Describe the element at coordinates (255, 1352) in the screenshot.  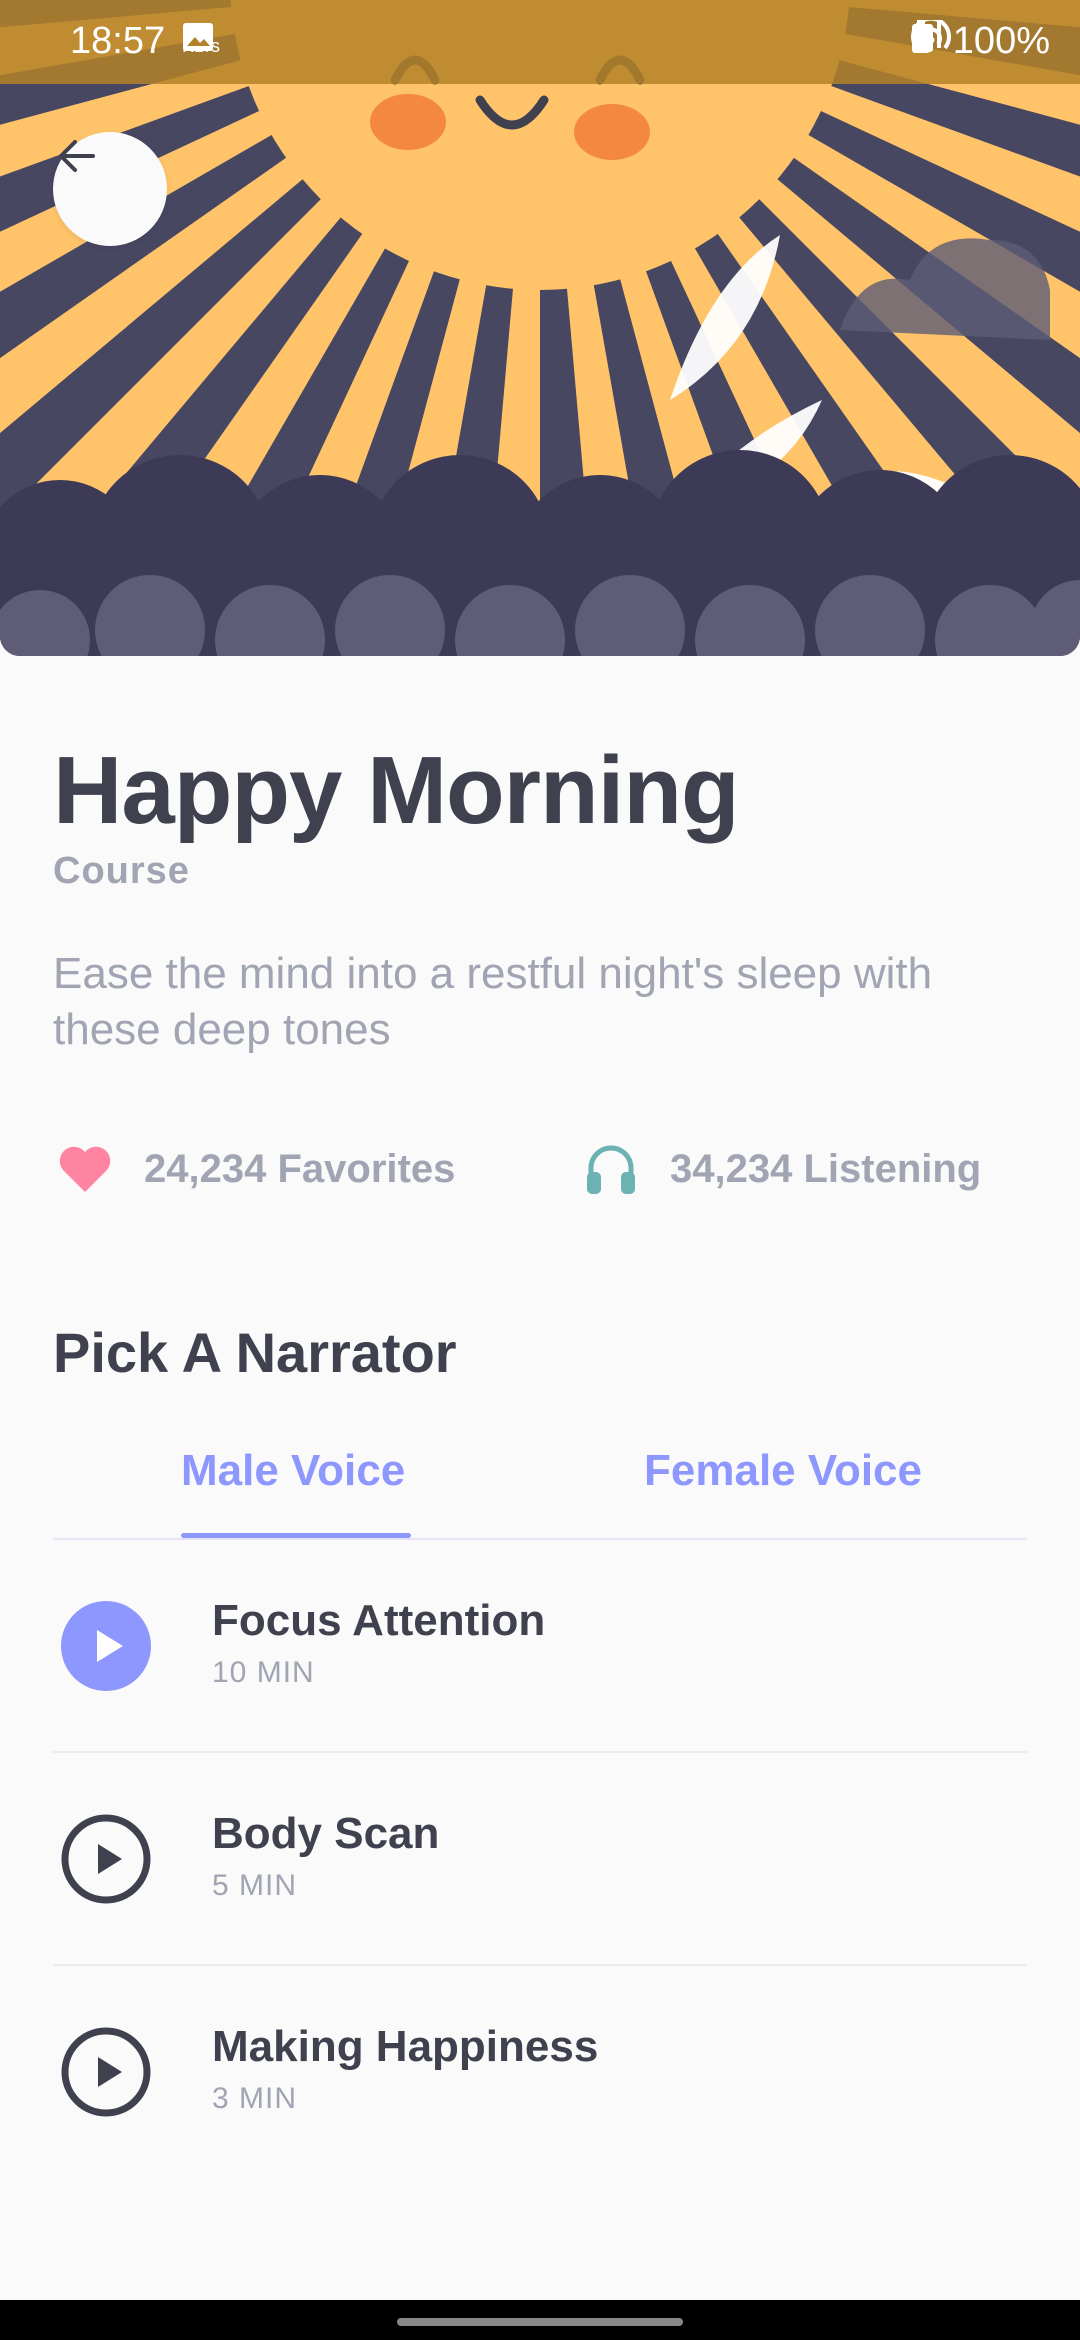
I see `narrator-heading: Pick A Narrator` at that location.